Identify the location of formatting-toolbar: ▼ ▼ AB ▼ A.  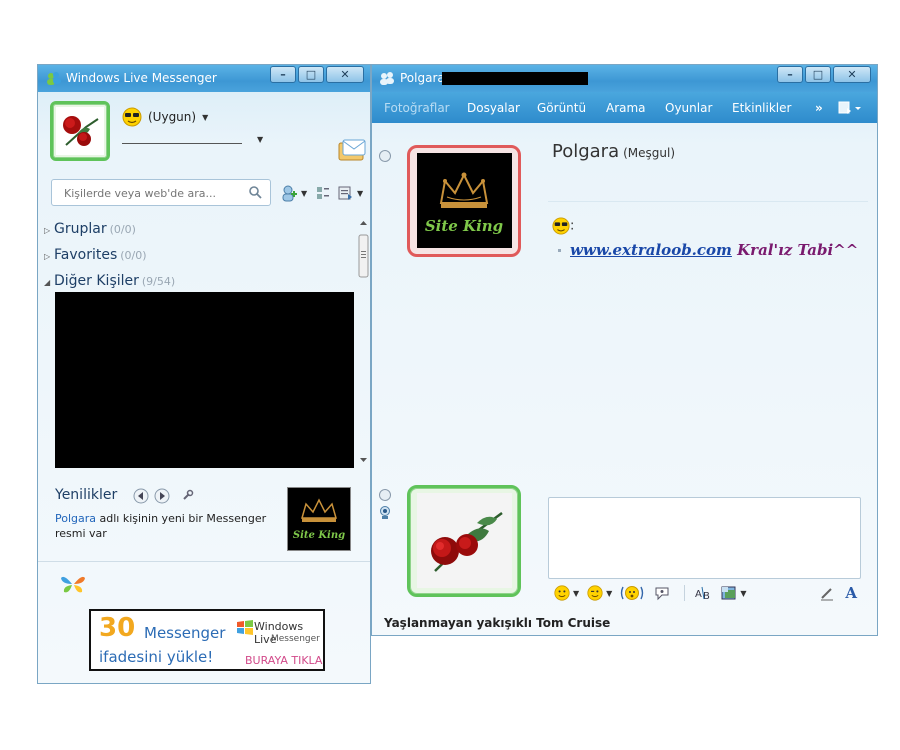
(704, 593).